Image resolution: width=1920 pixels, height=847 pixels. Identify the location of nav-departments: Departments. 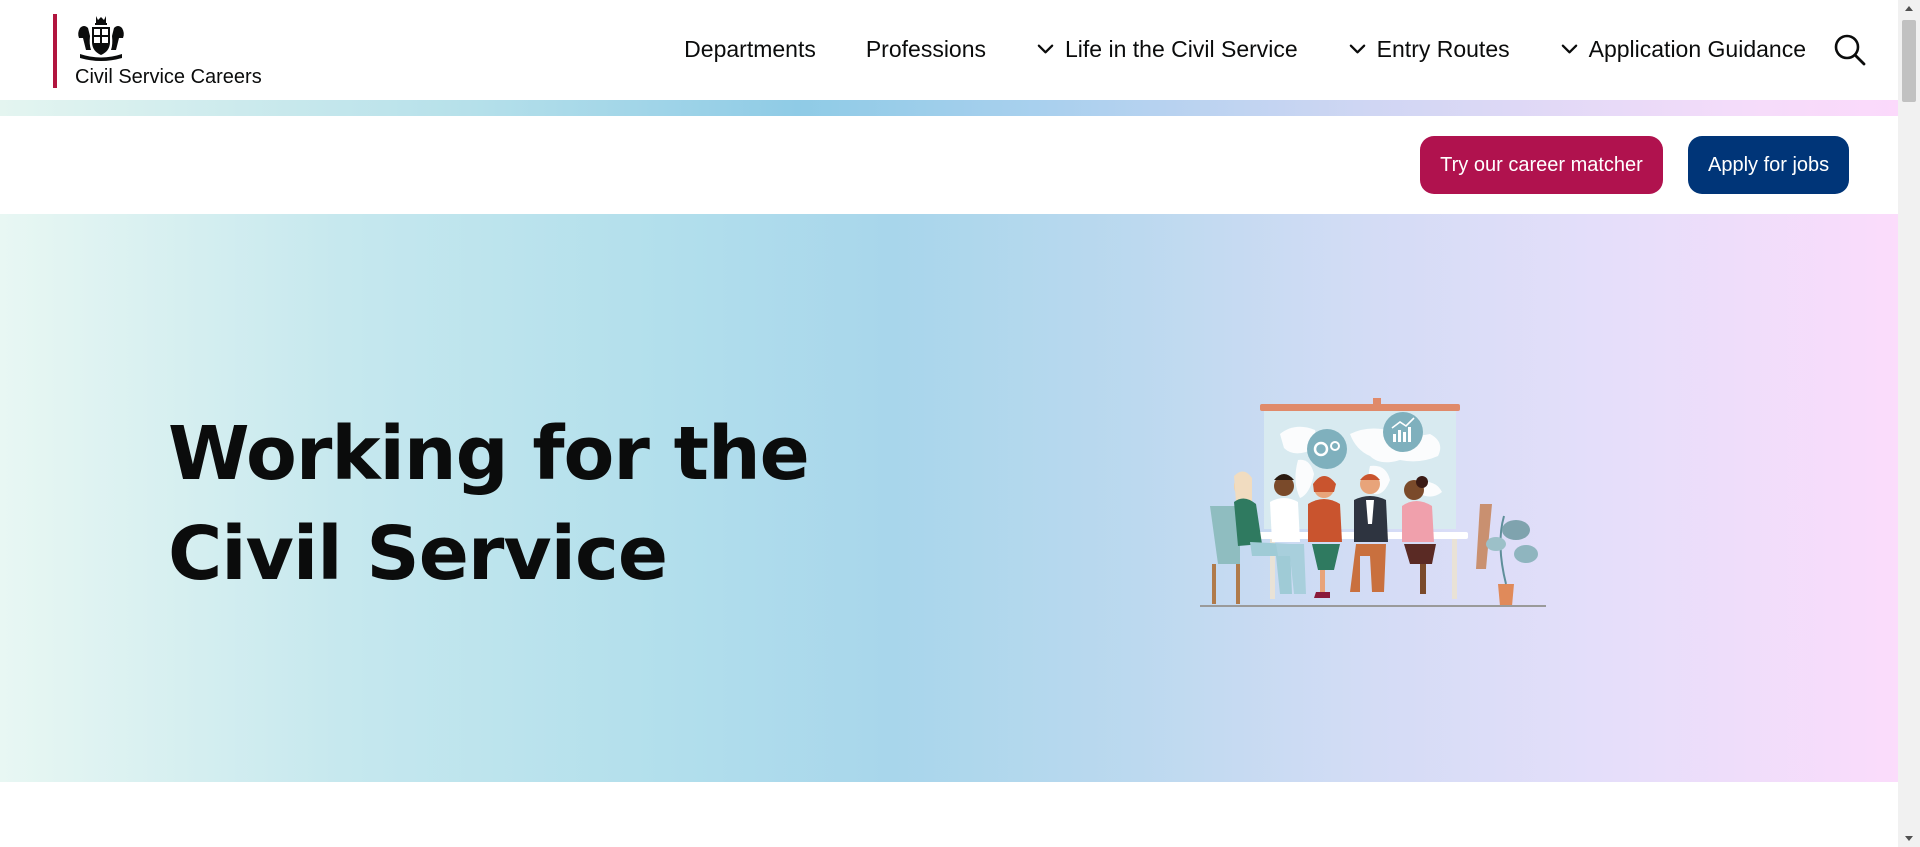
(750, 49).